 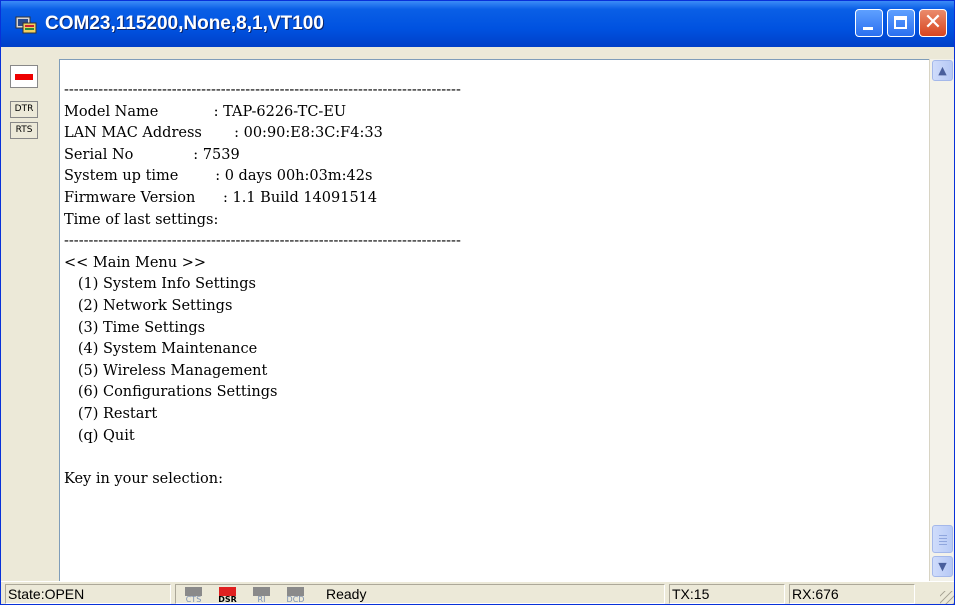 What do you see at coordinates (33, 321) in the screenshot?
I see `signal-panel` at bounding box center [33, 321].